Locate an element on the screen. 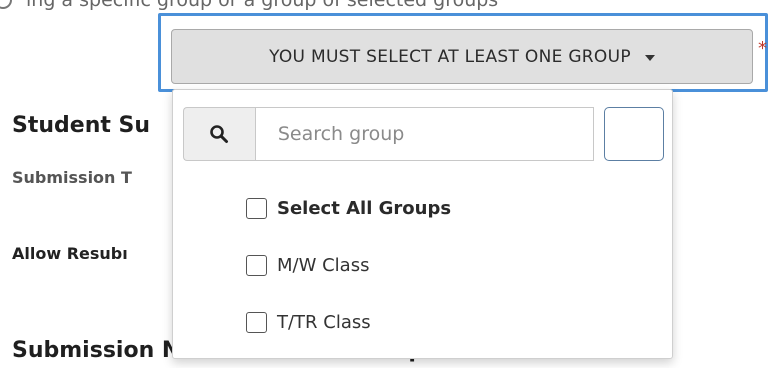 The height and width of the screenshot is (368, 769). required-marker: * is located at coordinates (762, 48).